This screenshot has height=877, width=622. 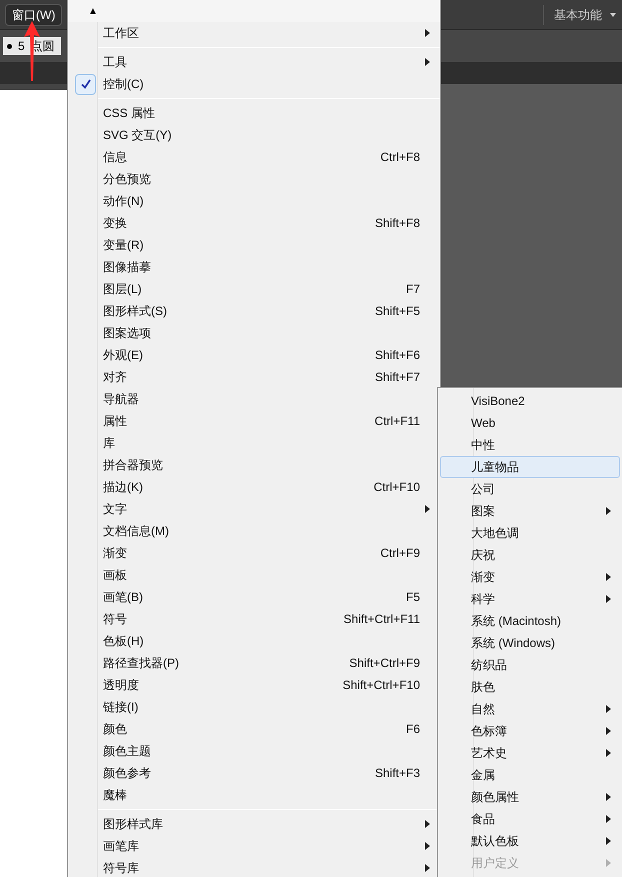 I want to click on submenu-item: 金属, so click(x=530, y=775).